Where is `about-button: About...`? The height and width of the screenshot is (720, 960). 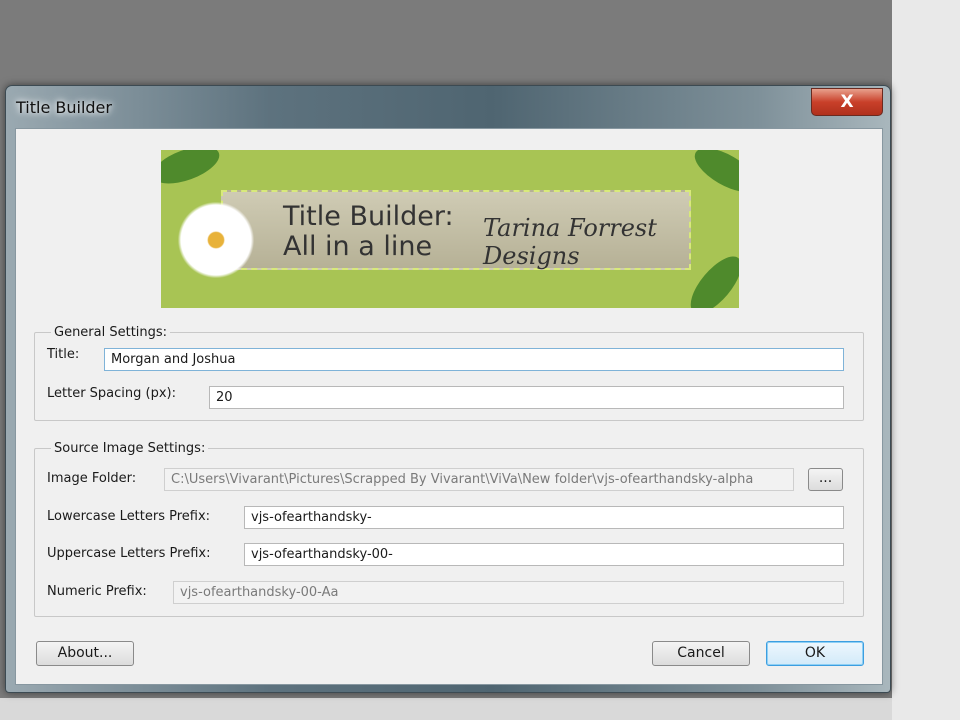 about-button: About... is located at coordinates (85, 653).